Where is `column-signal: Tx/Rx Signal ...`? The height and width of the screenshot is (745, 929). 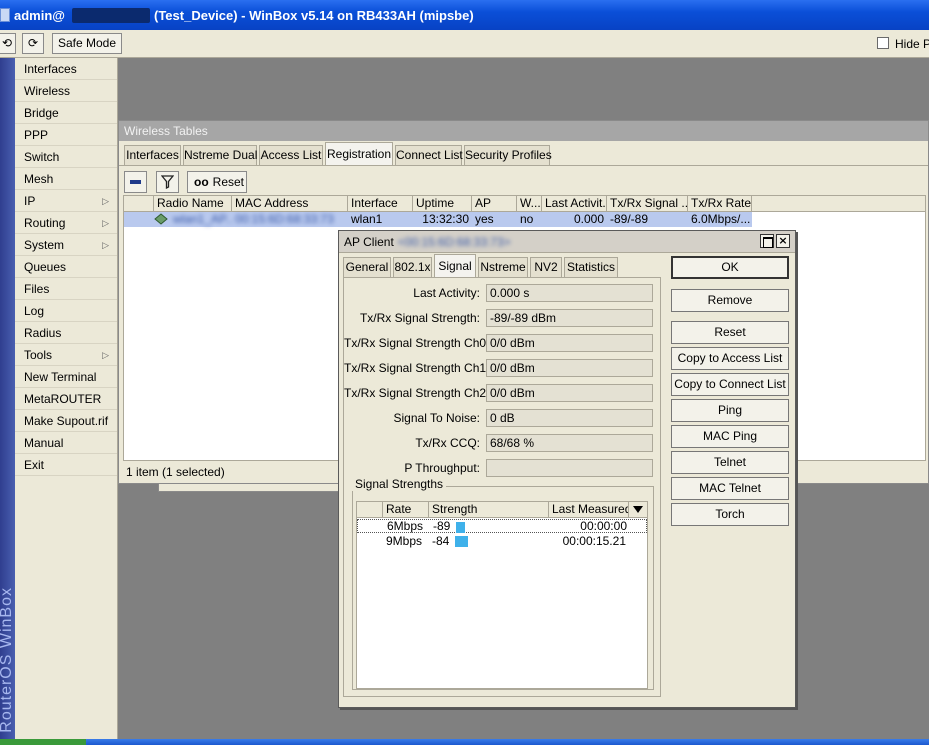
column-signal: Tx/Rx Signal ... is located at coordinates (647, 204).